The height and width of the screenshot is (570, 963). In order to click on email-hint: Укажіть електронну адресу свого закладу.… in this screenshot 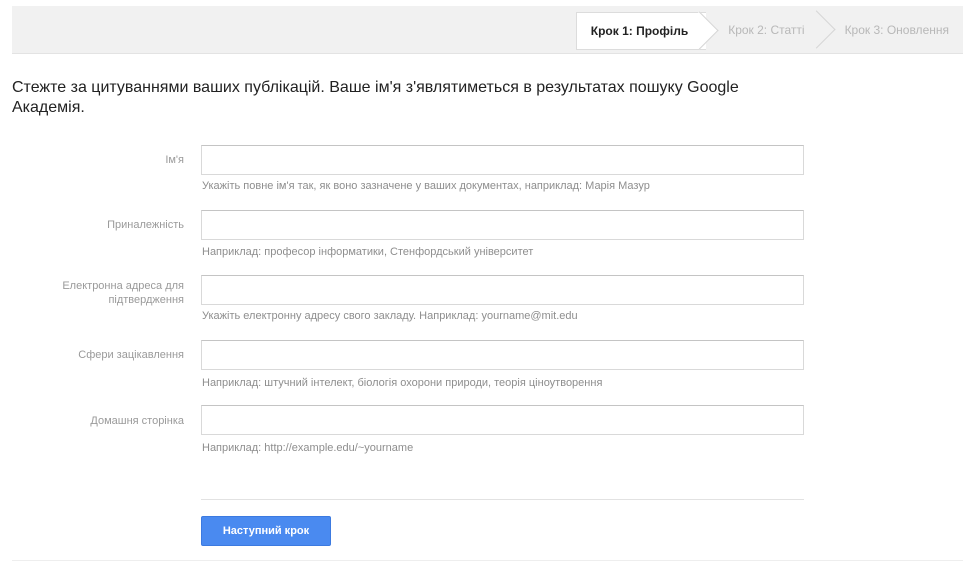, I will do `click(390, 316)`.